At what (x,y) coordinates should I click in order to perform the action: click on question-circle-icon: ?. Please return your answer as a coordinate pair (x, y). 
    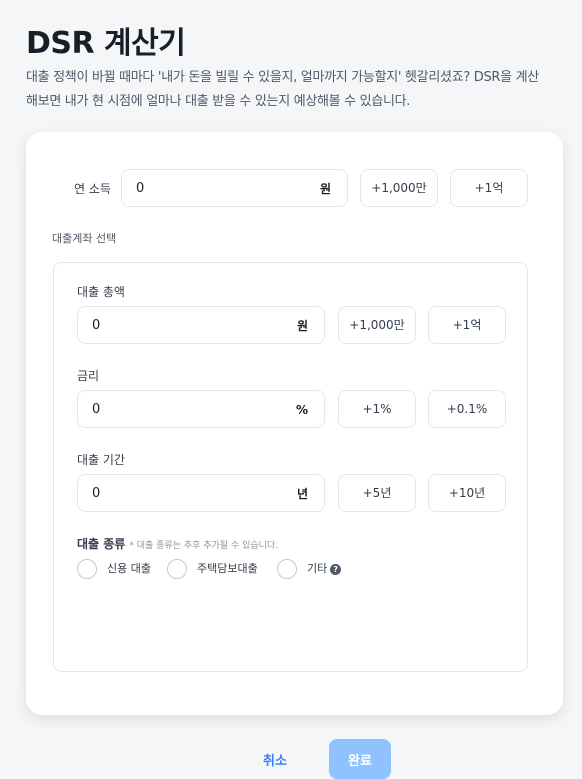
    Looking at the image, I should click on (336, 569).